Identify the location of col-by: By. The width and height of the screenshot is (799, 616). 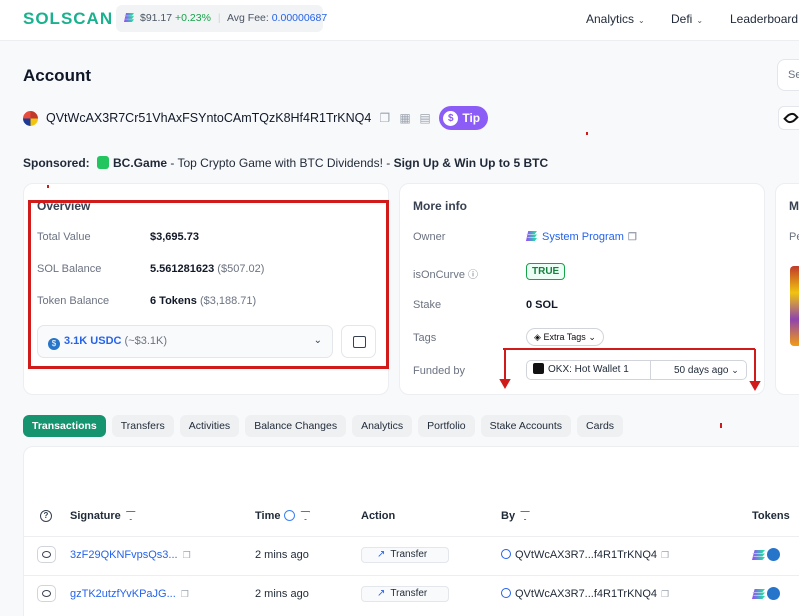
(516, 516).